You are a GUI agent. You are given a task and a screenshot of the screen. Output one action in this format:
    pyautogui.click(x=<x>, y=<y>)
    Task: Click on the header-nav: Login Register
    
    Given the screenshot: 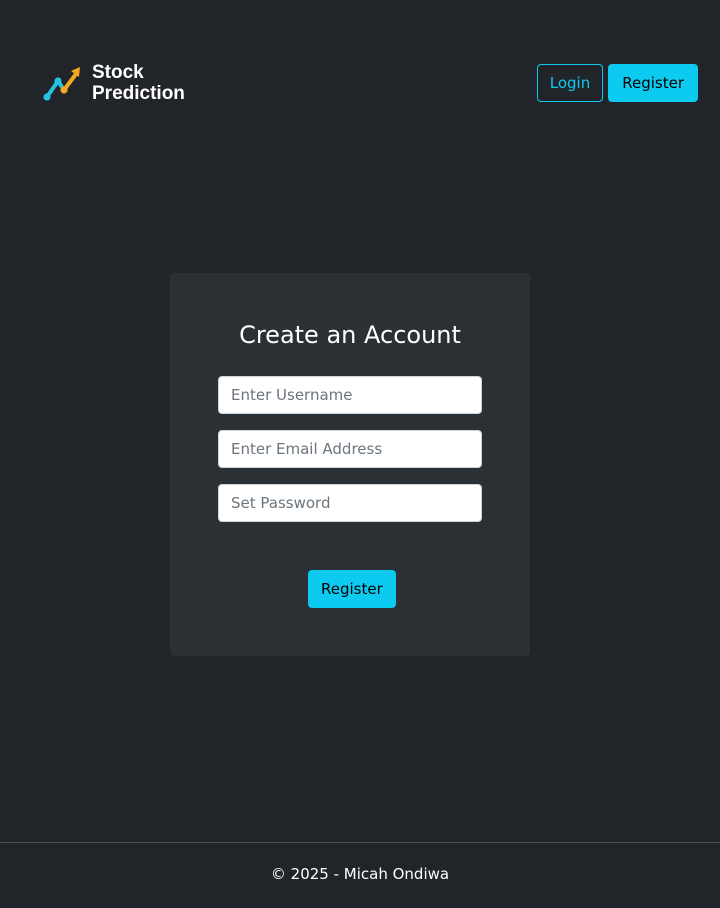 What is the action you would take?
    pyautogui.click(x=617, y=83)
    